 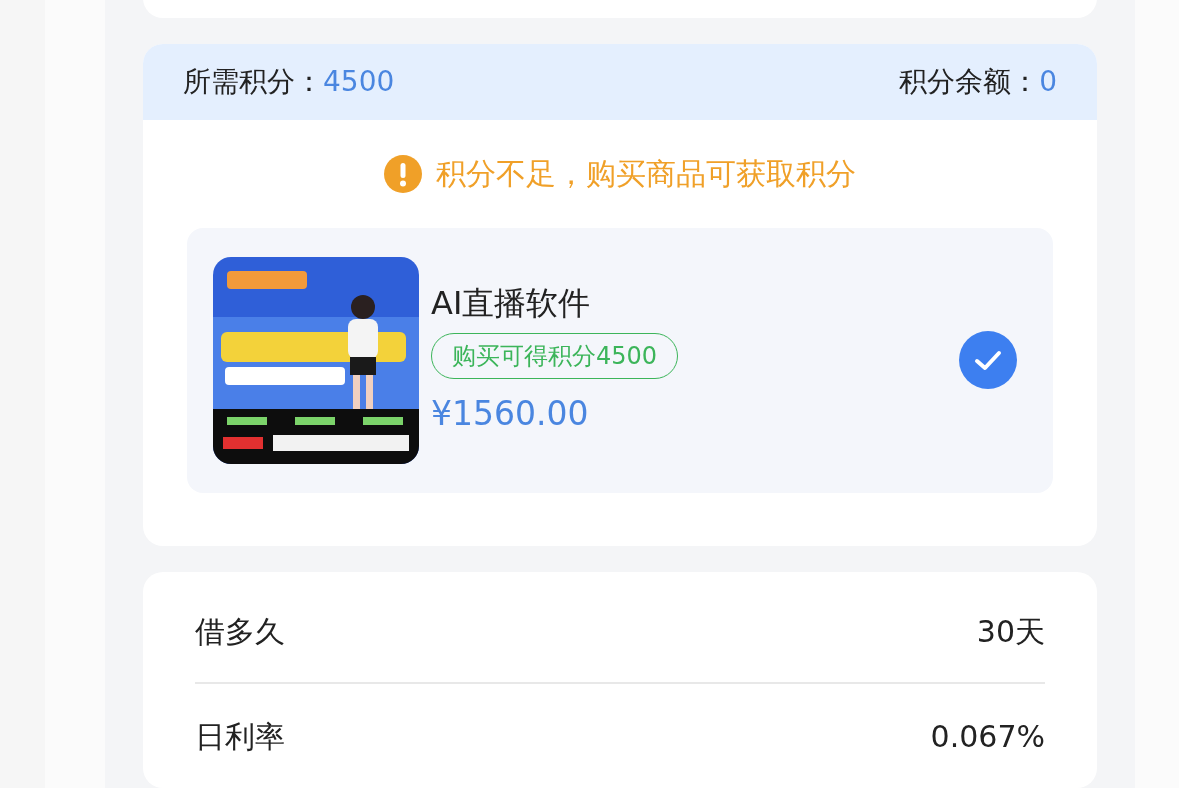 I want to click on warning-icon, so click(x=403, y=173).